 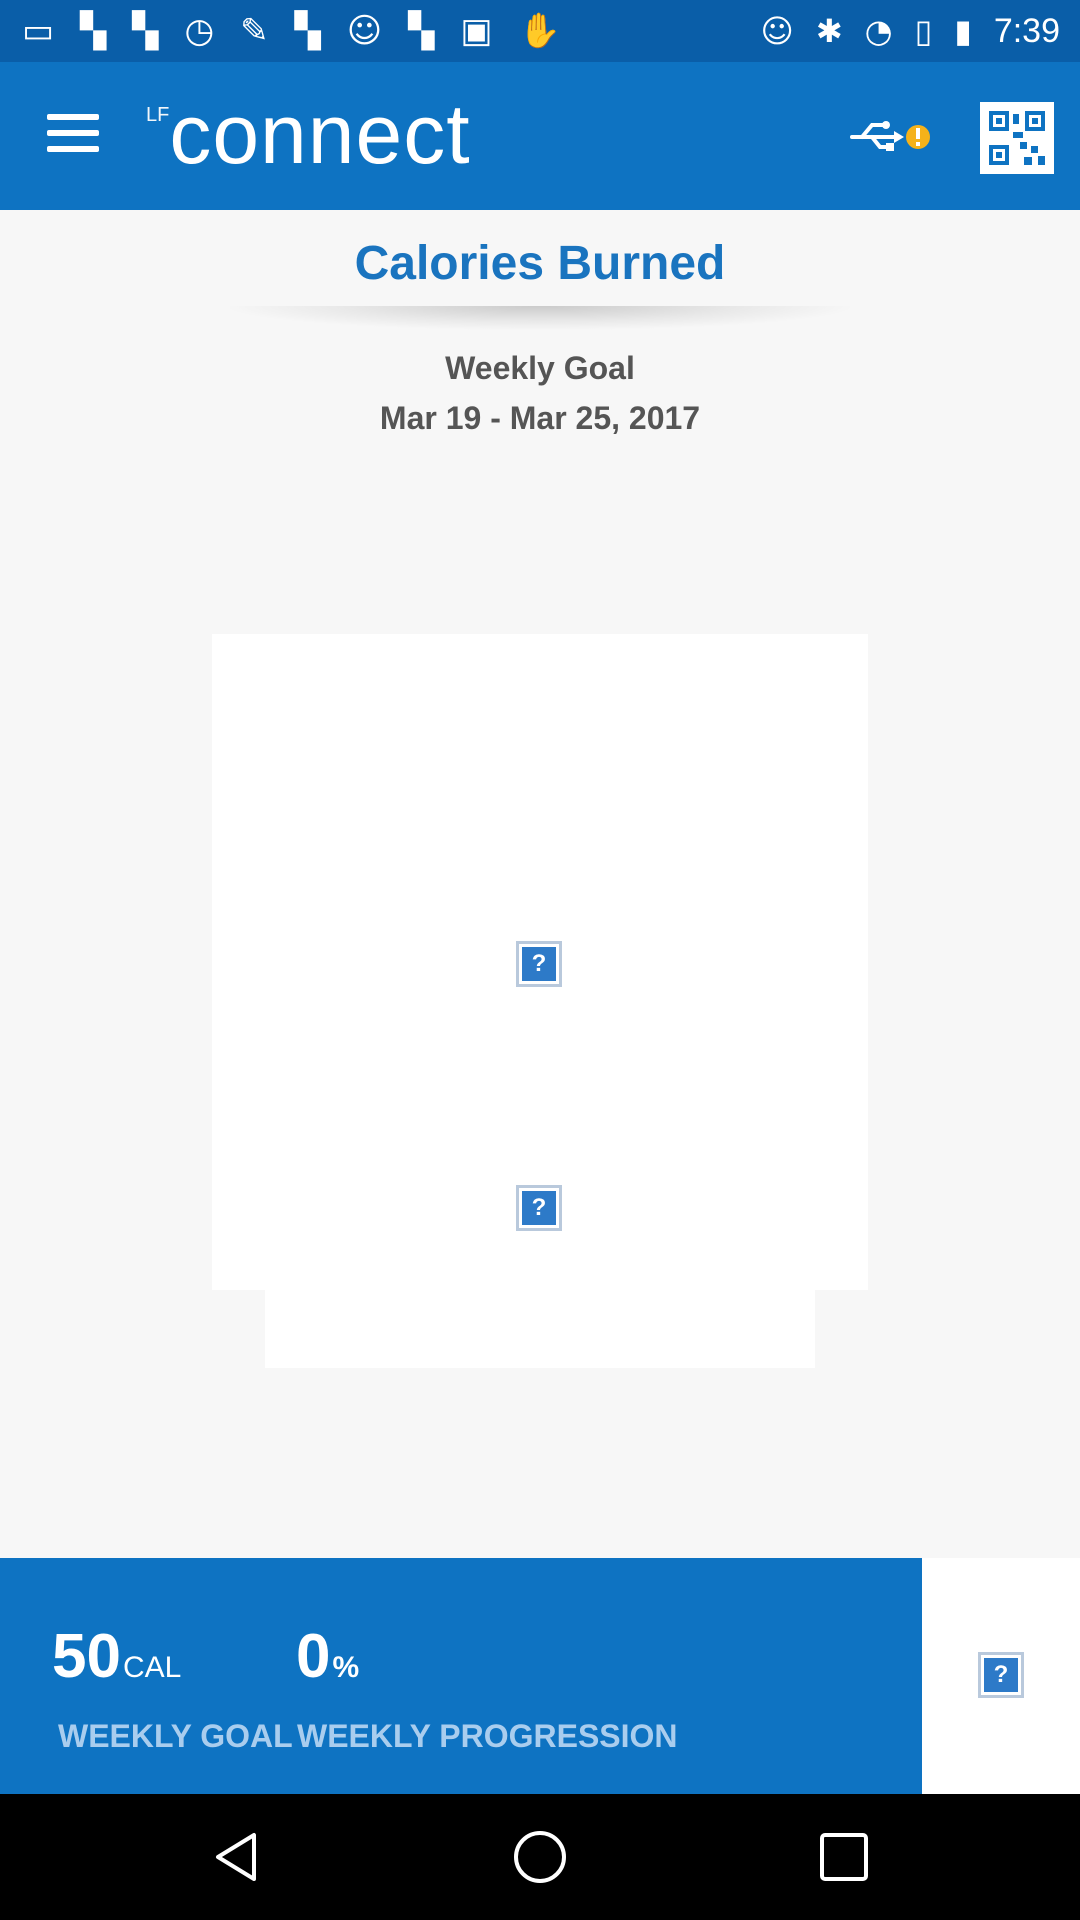 I want to click on logo-prefix: LF, so click(x=158, y=115).